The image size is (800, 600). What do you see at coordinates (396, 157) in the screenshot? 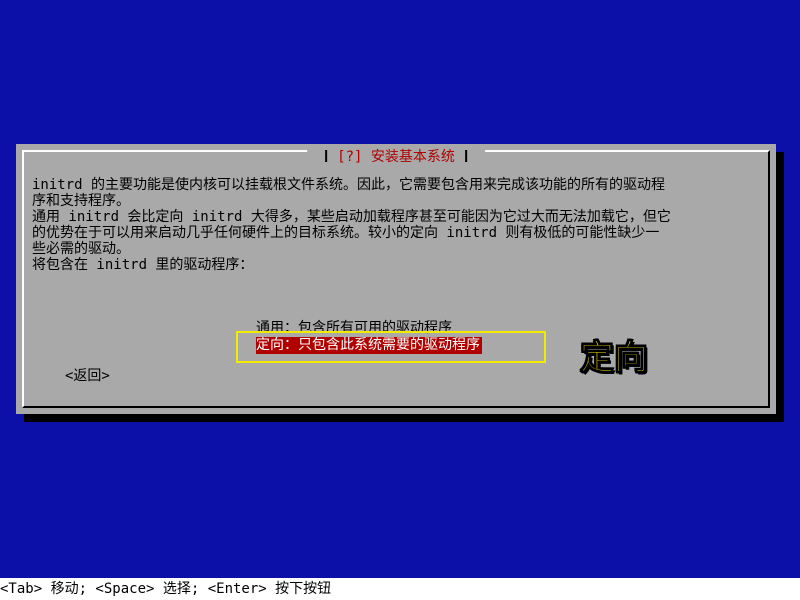
I see `dialog-title-text: [?] 安装基本系统` at bounding box center [396, 157].